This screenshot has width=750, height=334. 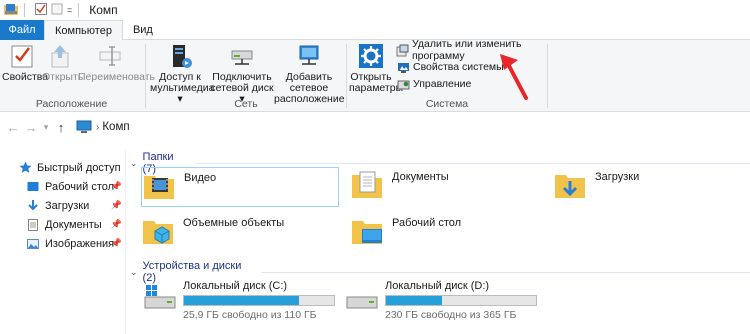 I want to click on breadcrumb-chevron-icon: ›, so click(x=98, y=127).